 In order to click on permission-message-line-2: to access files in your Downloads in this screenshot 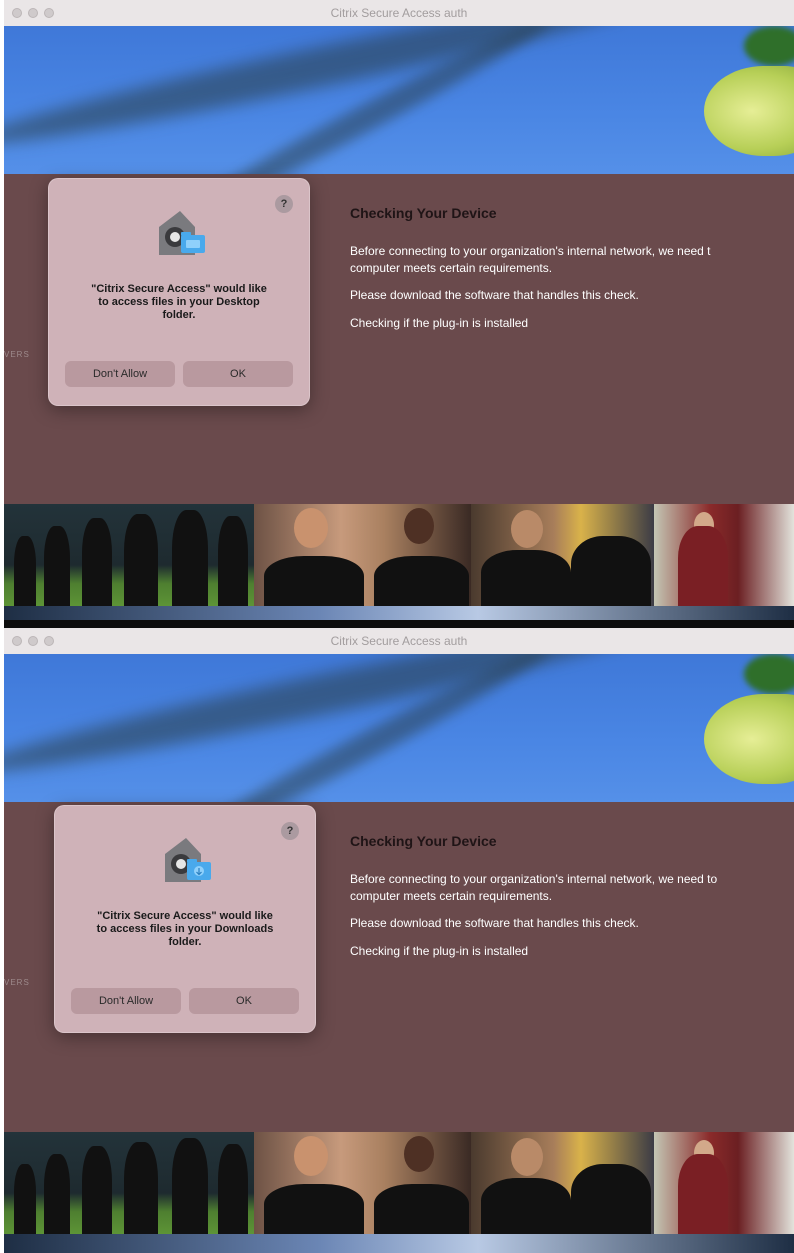, I will do `click(185, 929)`.